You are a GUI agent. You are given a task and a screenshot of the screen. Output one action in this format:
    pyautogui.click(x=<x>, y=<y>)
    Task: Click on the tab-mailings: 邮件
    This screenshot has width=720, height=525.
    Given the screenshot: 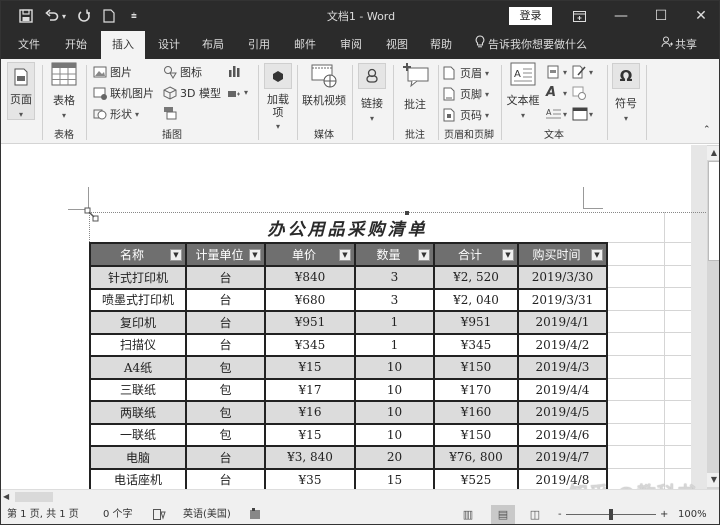 What is the action you would take?
    pyautogui.click(x=305, y=45)
    